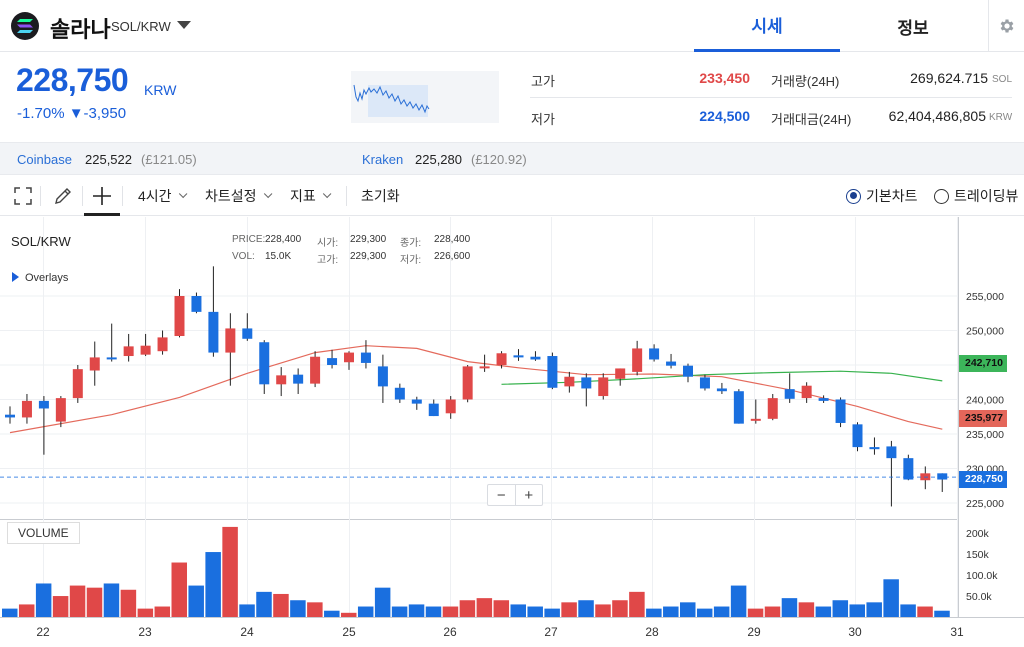 The width and height of the screenshot is (1024, 647). I want to click on fullscreen-icon, so click(23, 196).